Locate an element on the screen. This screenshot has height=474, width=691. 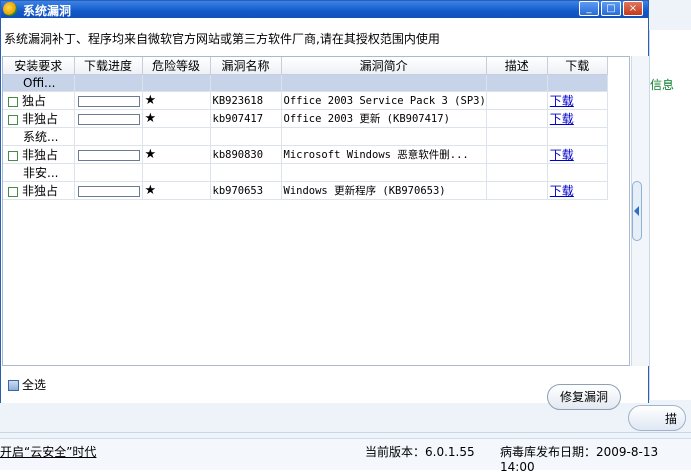
disclaimer-text: 系统漏洞补丁、程序均来自微软官方网站或第三方软件厂商,请在其授权范围内使用 is located at coordinates (222, 39).